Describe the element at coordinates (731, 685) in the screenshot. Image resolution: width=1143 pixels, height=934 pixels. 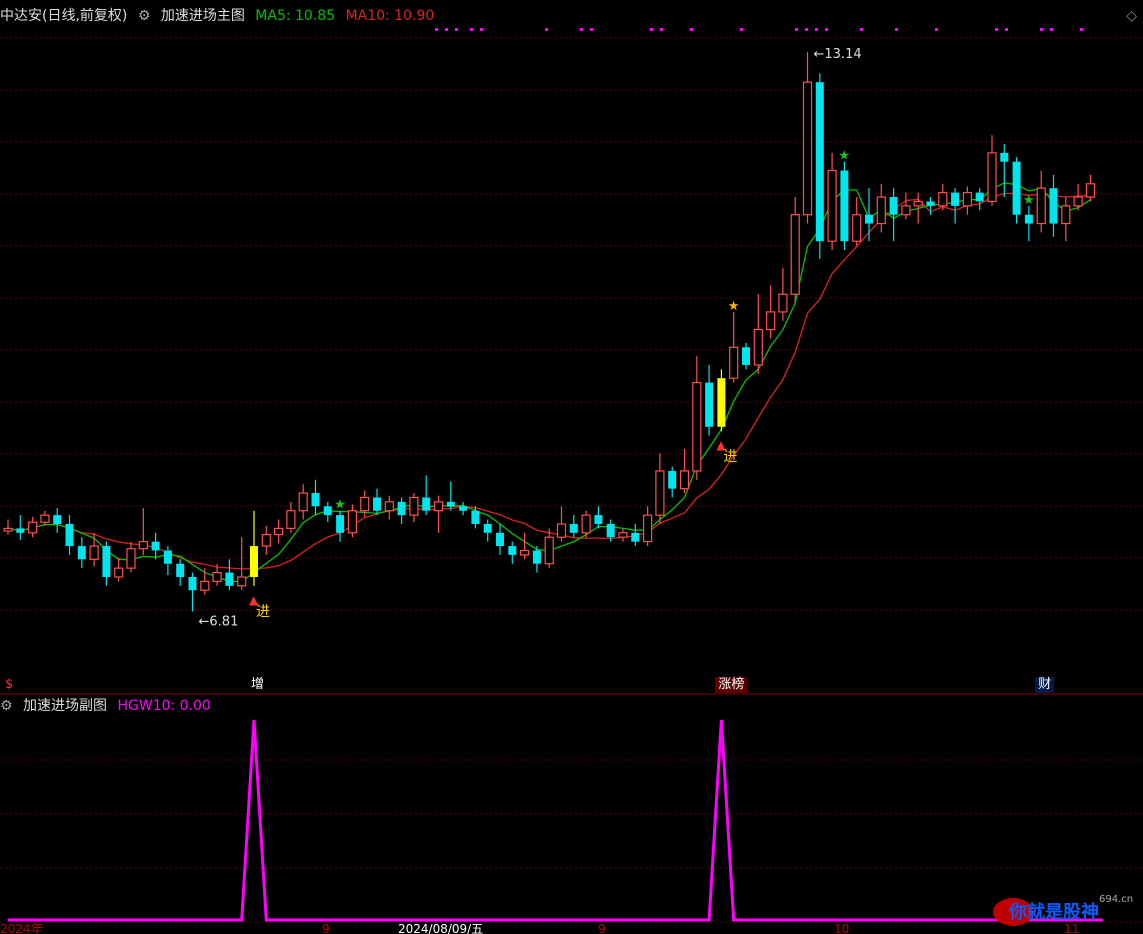
I see `event-tag: 涨榜` at that location.